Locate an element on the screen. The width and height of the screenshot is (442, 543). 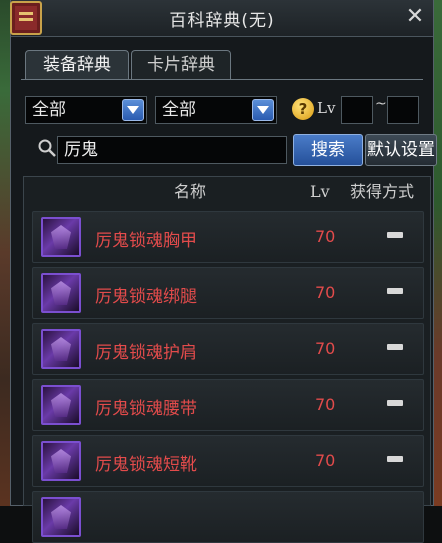
category-select-value: 全部 is located at coordinates (49, 110).